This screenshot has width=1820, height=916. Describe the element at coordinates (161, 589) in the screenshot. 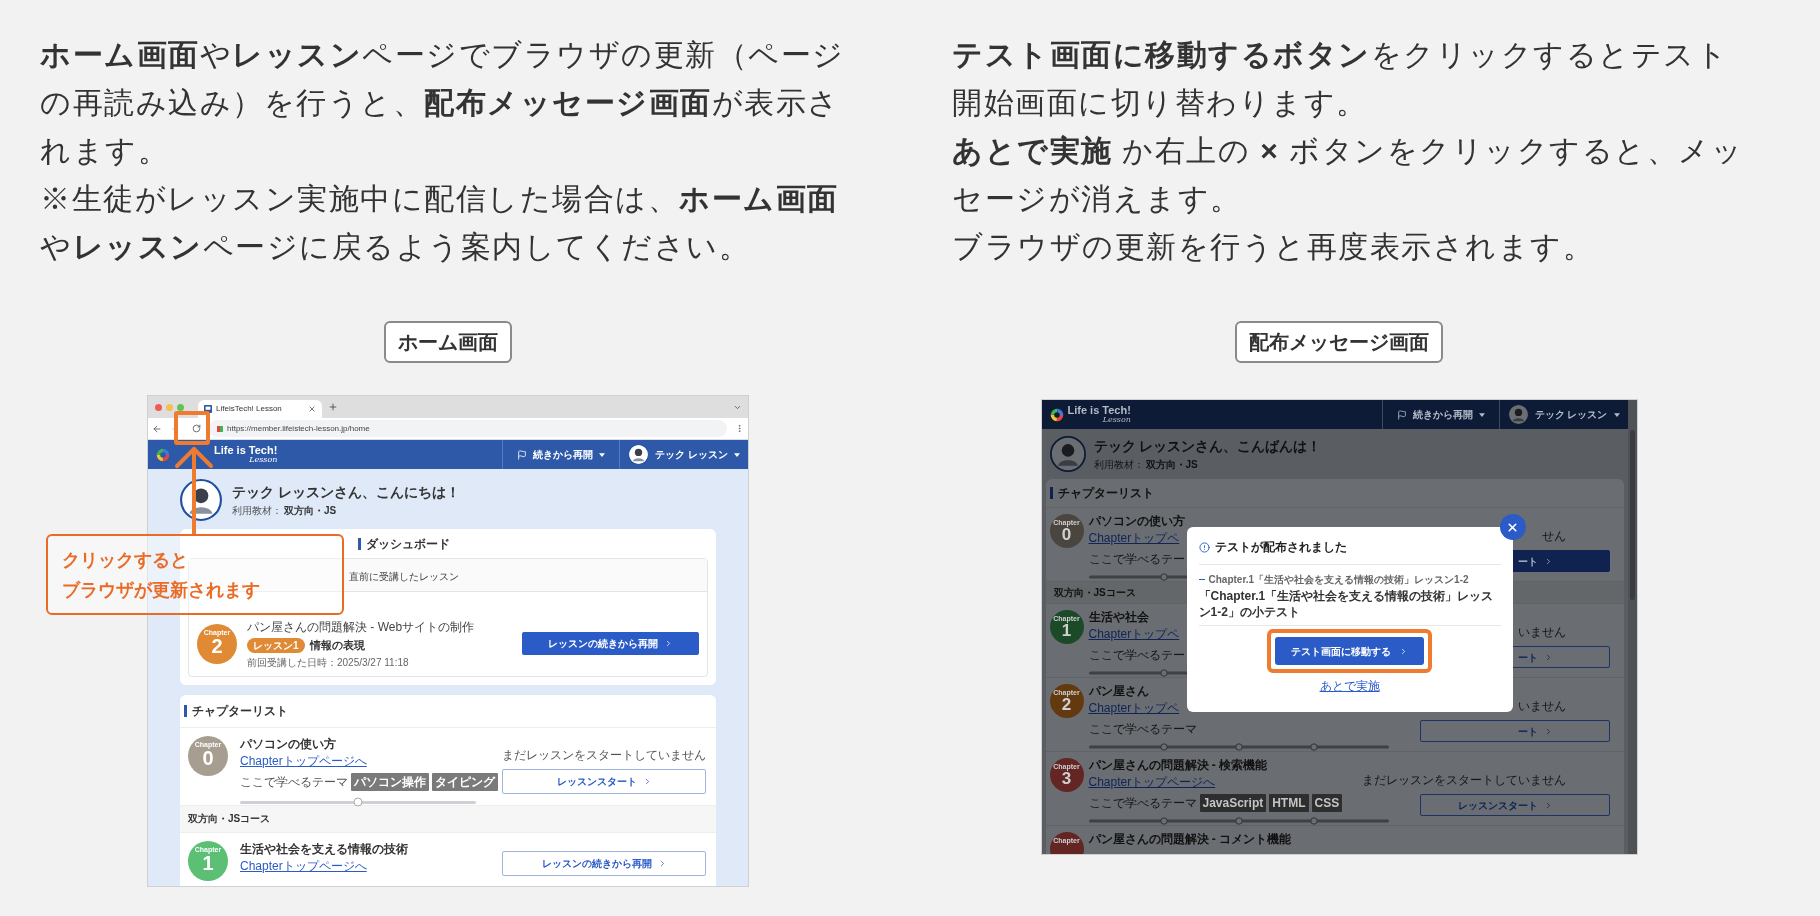

I see `callout-text: ブラウザが更新されます` at that location.